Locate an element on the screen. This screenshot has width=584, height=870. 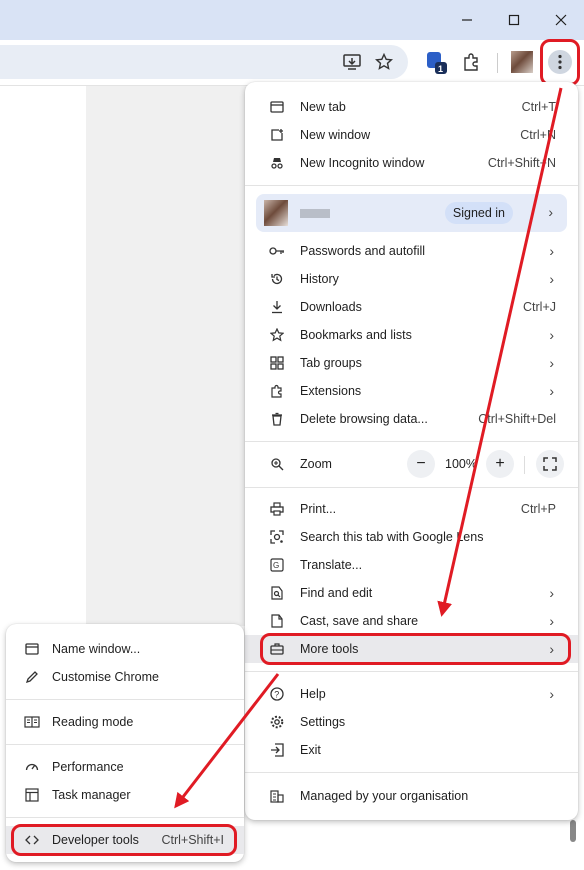
arrow-to-developer-tools is located at coordinates (227, 741).